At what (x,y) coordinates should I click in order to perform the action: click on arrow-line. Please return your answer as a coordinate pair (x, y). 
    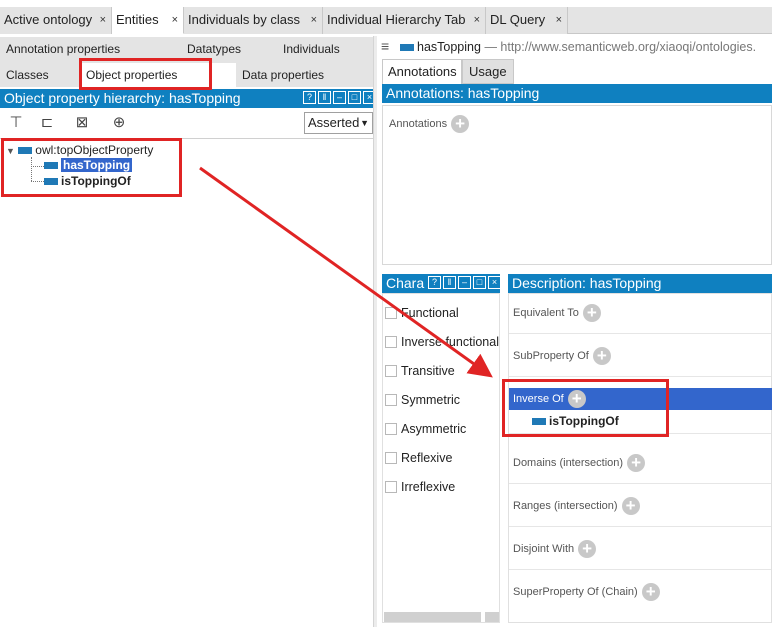
    Looking at the image, I should click on (346, 272).